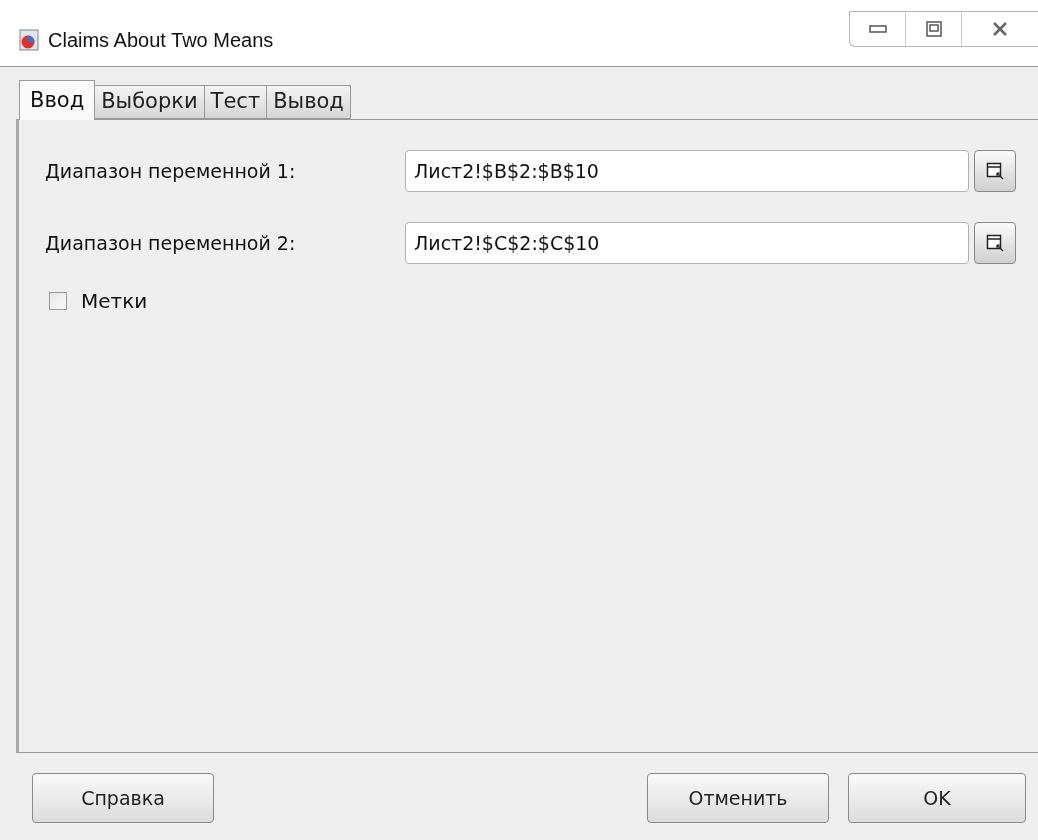  Describe the element at coordinates (57, 100) in the screenshot. I see `tab: Ввод` at that location.